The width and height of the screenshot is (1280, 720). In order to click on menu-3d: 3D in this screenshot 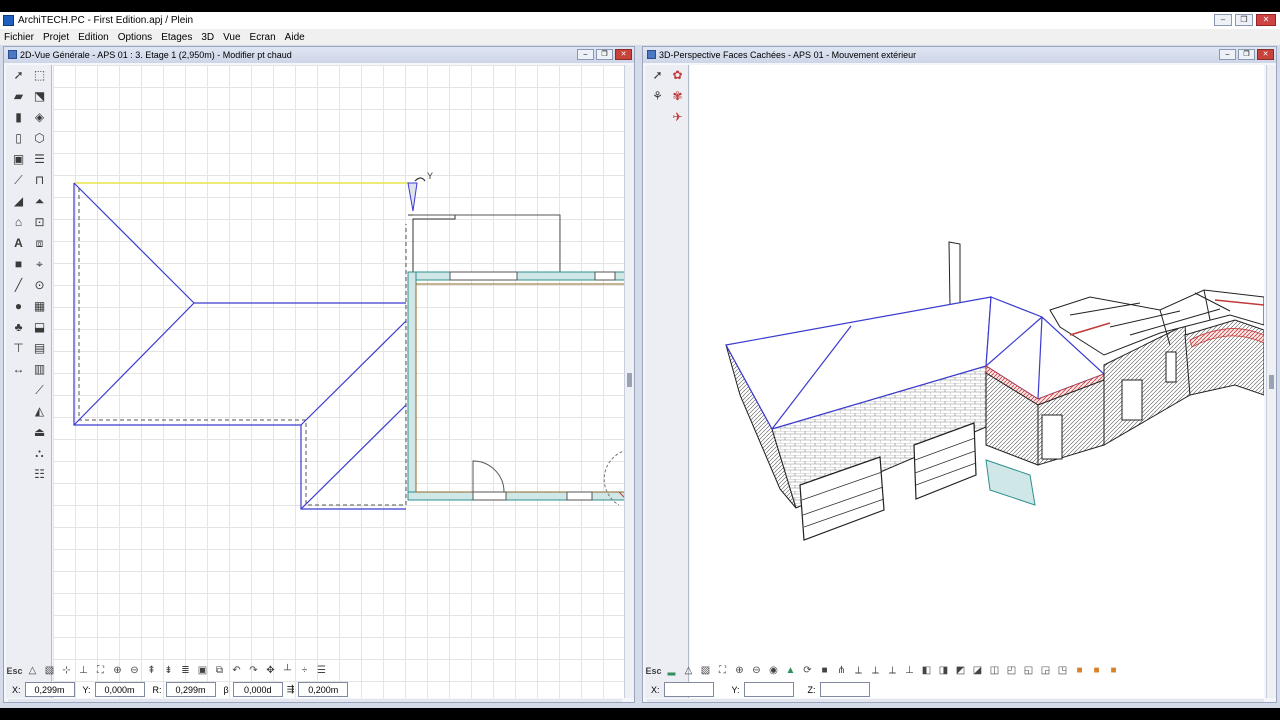, I will do `click(207, 37)`.